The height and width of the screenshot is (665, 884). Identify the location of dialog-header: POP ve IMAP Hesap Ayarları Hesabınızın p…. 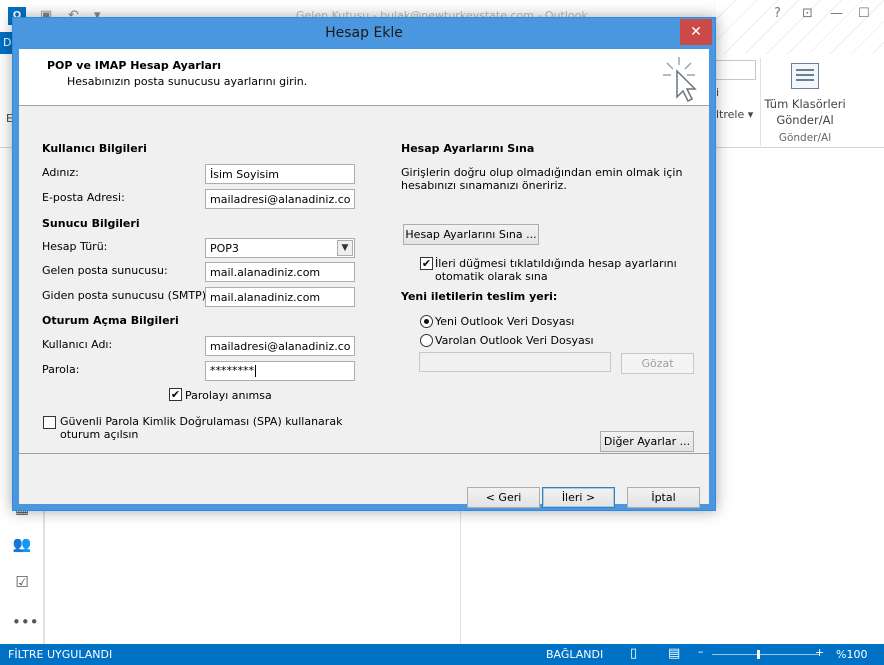
(364, 77).